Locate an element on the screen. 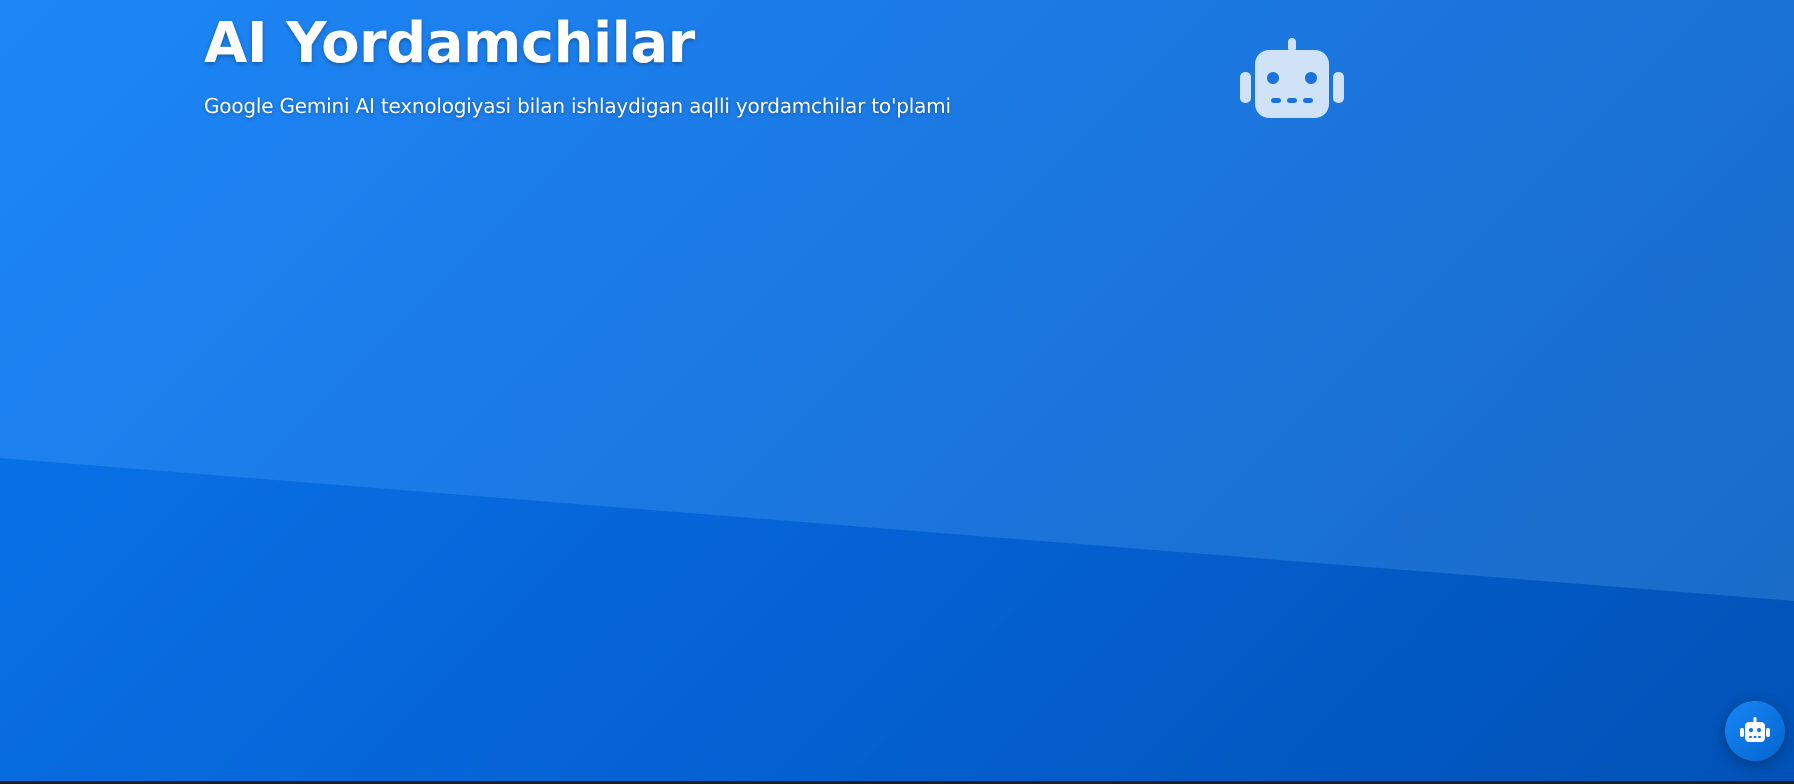  page-title: AI Yordamchilar is located at coordinates (449, 43).